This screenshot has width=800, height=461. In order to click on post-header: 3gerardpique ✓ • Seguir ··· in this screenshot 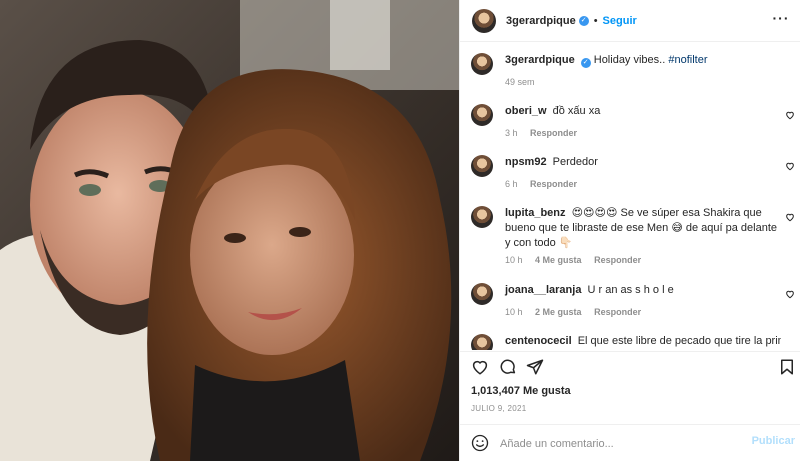, I will do `click(630, 21)`.